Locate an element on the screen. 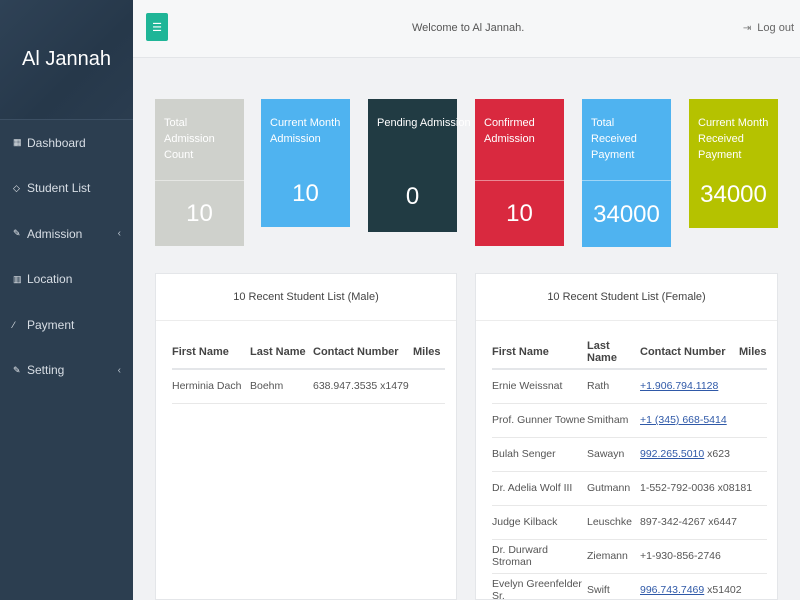  stat-label: Total Received Payment is located at coordinates (614, 139).